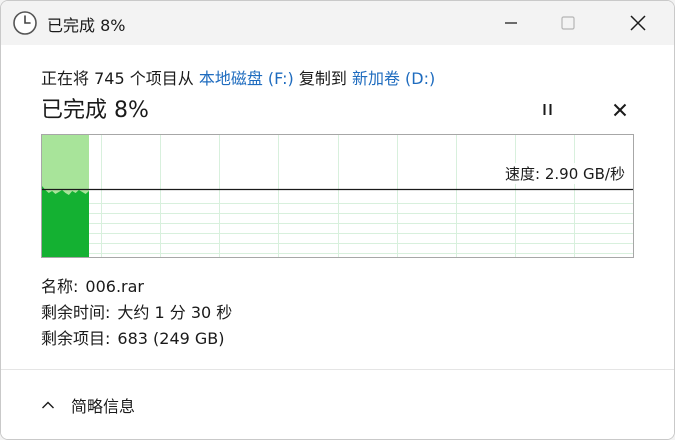 This screenshot has width=675, height=440. I want to click on pause-button, so click(548, 110).